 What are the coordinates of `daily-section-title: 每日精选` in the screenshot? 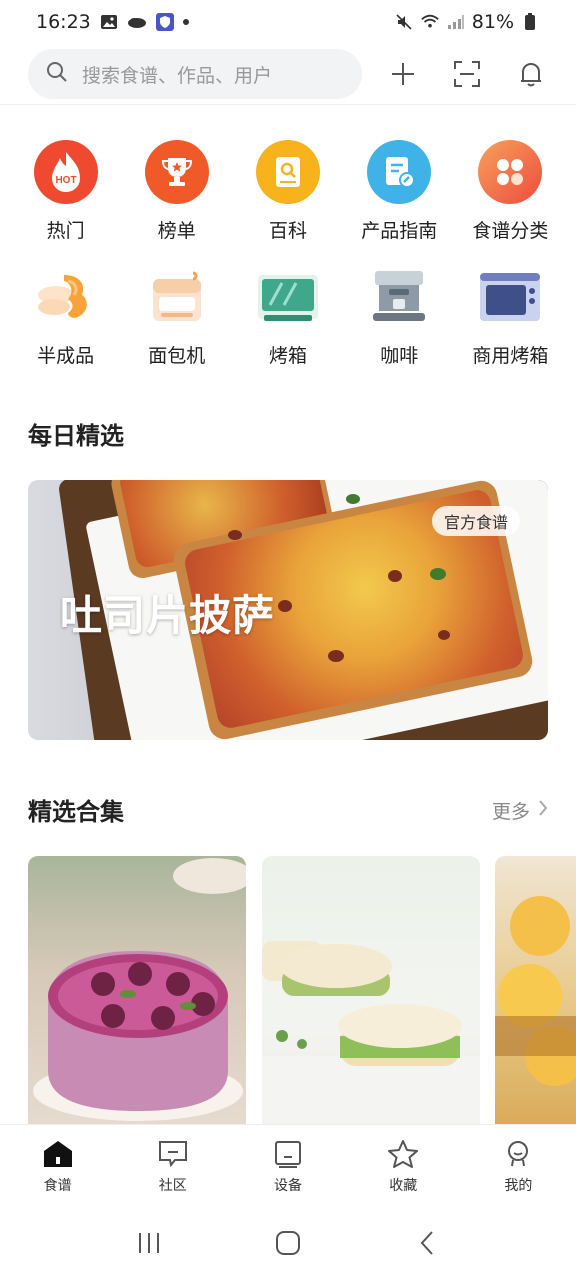 It's located at (76, 436).